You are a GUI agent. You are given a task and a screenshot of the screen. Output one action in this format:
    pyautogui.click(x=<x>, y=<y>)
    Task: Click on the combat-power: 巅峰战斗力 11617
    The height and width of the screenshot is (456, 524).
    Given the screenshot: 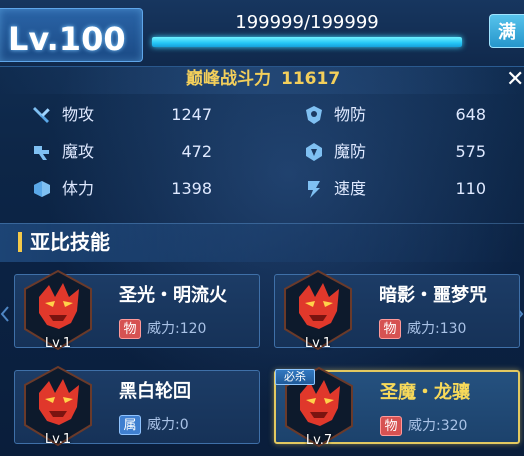 What is the action you would take?
    pyautogui.click(x=263, y=79)
    